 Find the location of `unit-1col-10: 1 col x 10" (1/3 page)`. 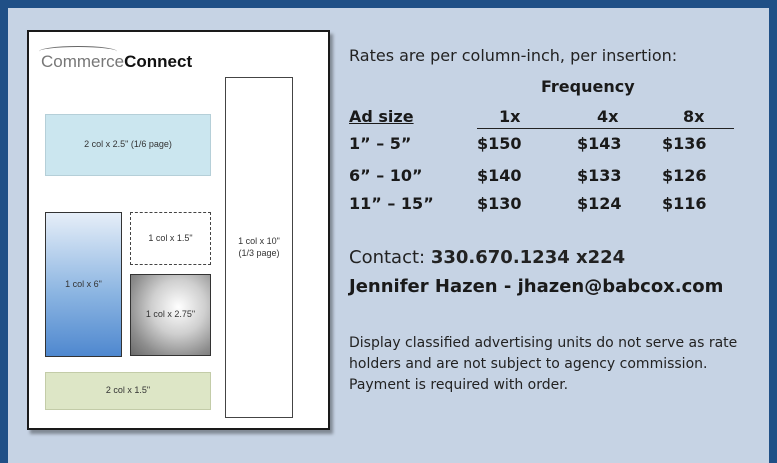

unit-1col-10: 1 col x 10" (1/3 page) is located at coordinates (259, 247).